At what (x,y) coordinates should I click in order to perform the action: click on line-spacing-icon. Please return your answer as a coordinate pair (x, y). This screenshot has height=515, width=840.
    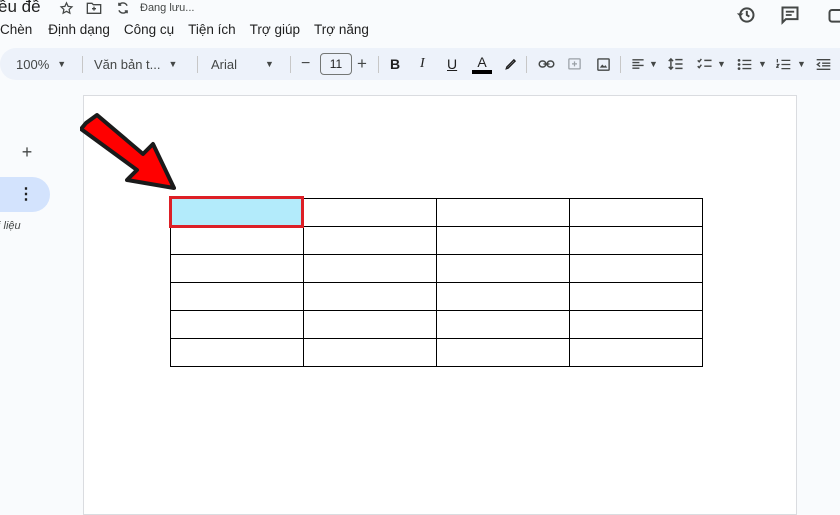
    Looking at the image, I should click on (676, 64).